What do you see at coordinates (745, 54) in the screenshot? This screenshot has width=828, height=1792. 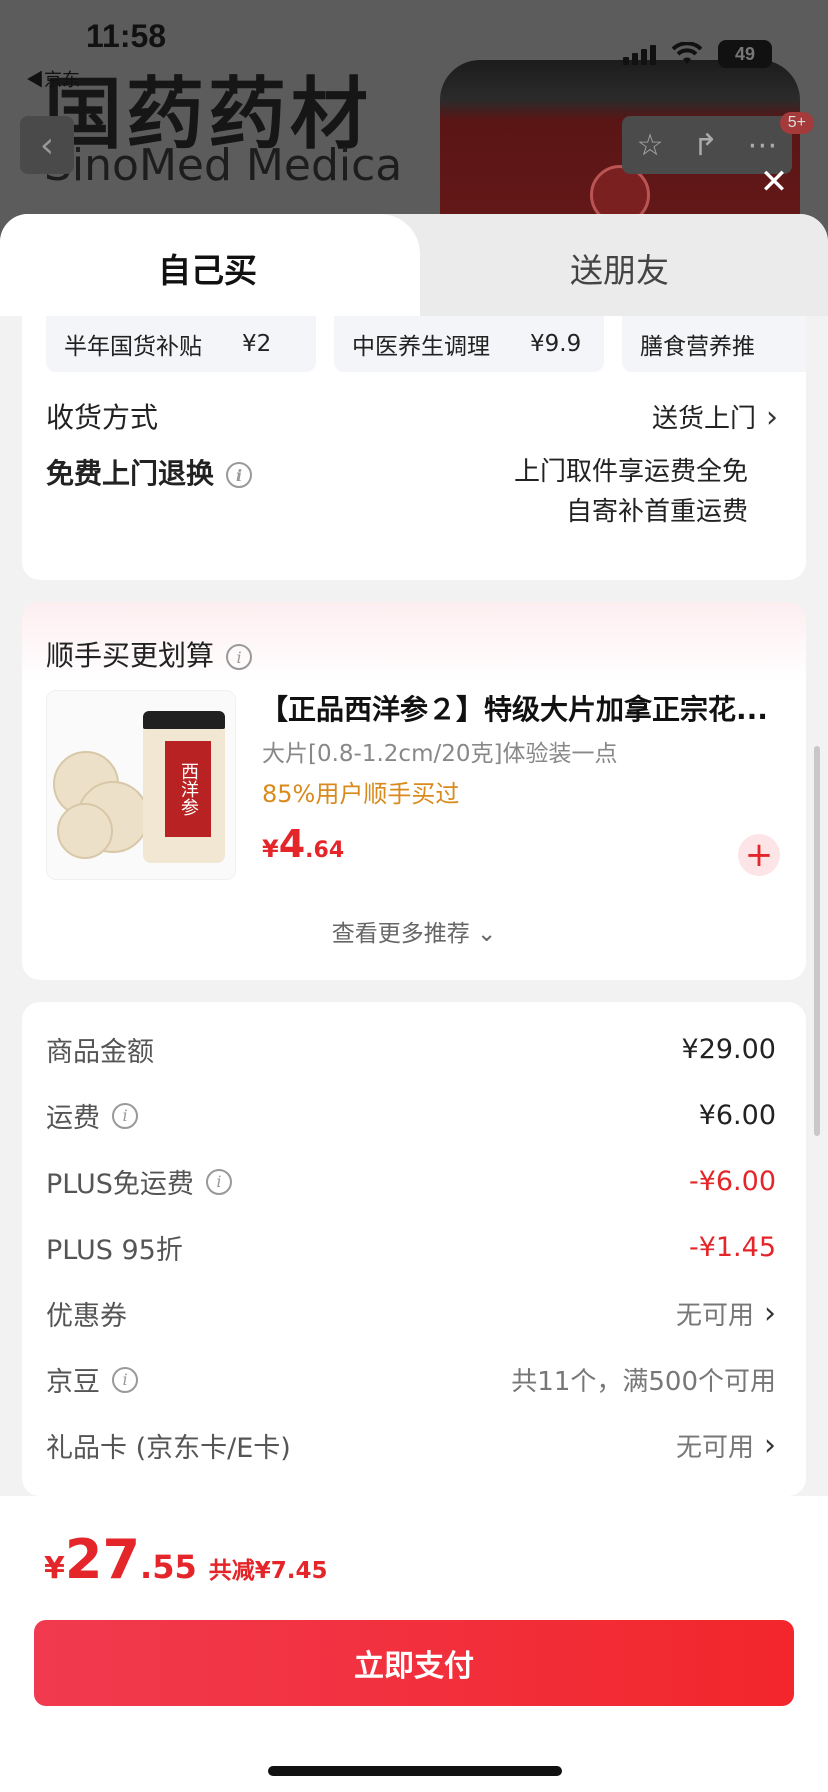 I see `battery-icon: 49` at bounding box center [745, 54].